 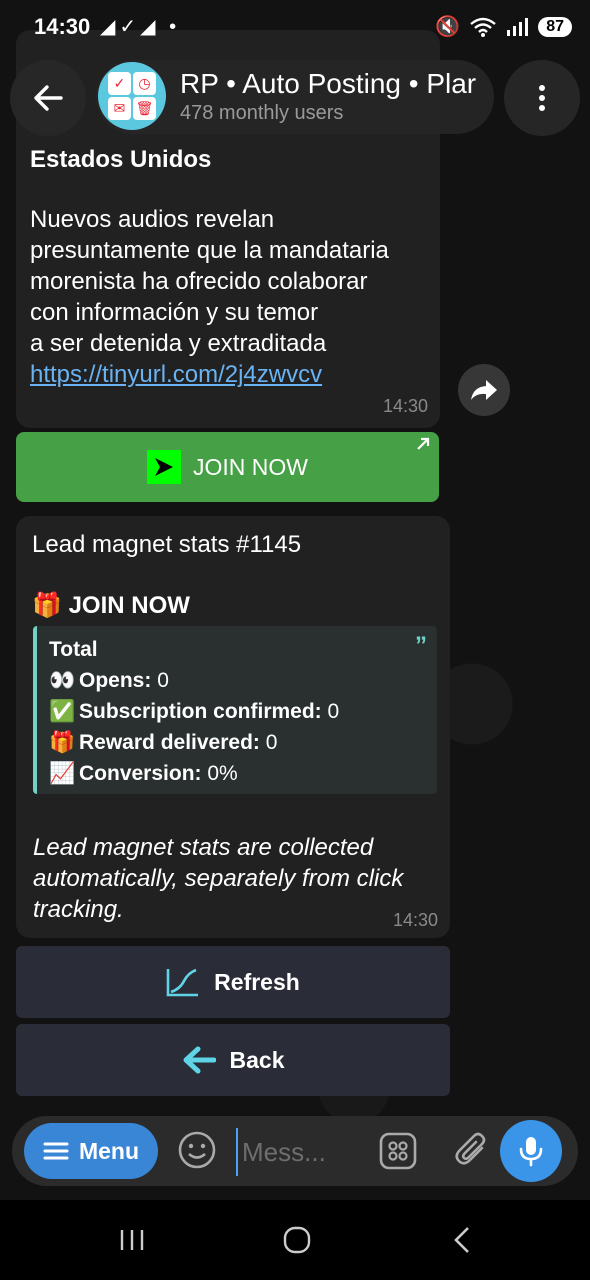 I want to click on stats-subscriptions: ✅ Subscription confirmed: 0, so click(x=237, y=711).